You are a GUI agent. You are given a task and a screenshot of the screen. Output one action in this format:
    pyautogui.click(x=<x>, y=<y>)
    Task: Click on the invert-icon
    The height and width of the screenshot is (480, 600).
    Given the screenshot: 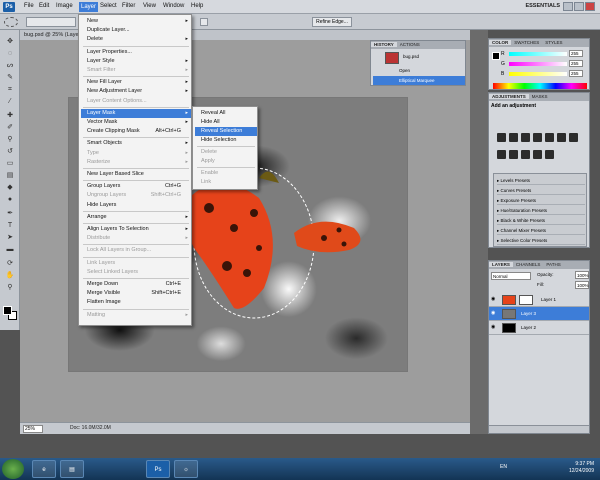 What is the action you would take?
    pyautogui.click(x=537, y=154)
    